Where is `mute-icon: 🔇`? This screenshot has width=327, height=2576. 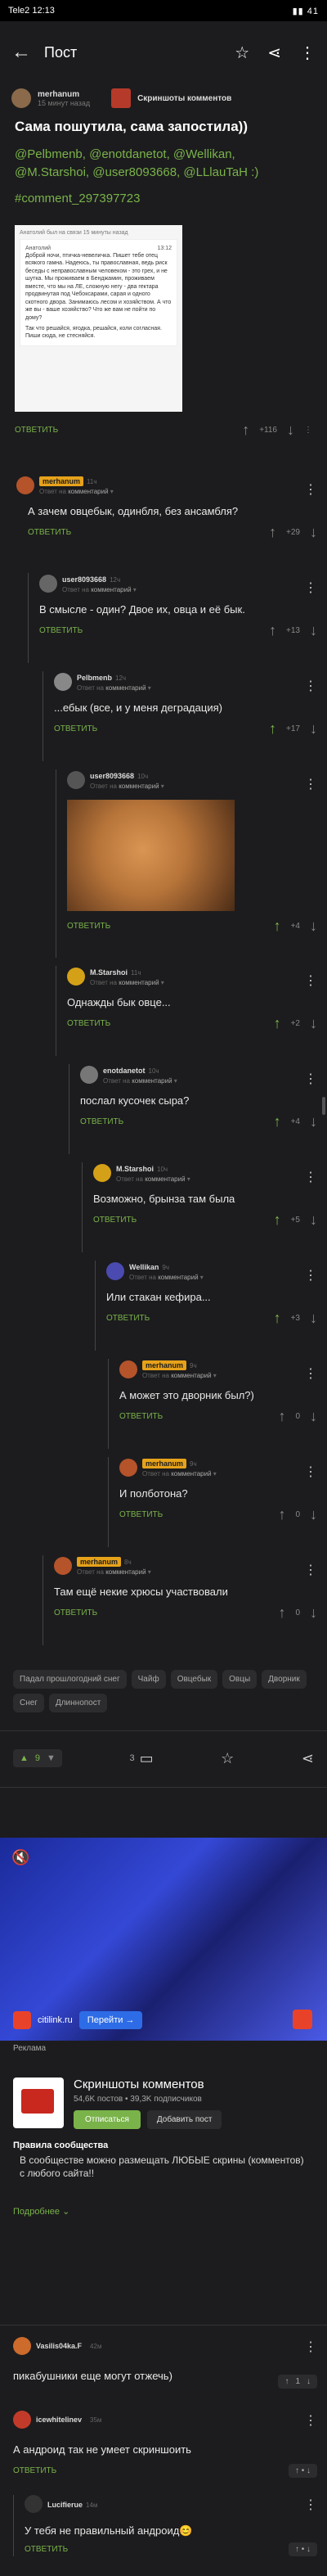 mute-icon: 🔇 is located at coordinates (20, 1857).